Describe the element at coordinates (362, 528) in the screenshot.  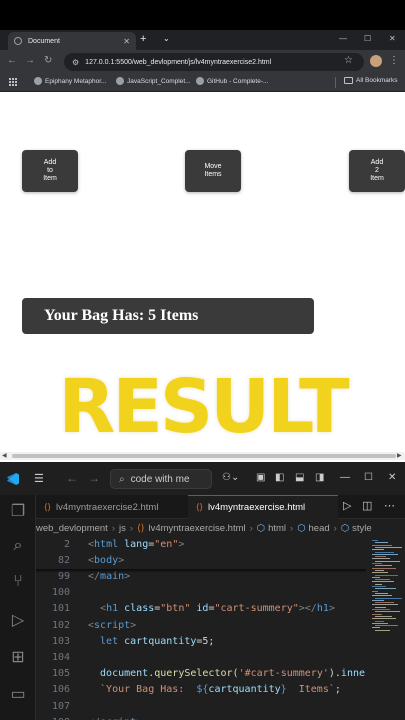
I see `breadcrumb-item: style` at that location.